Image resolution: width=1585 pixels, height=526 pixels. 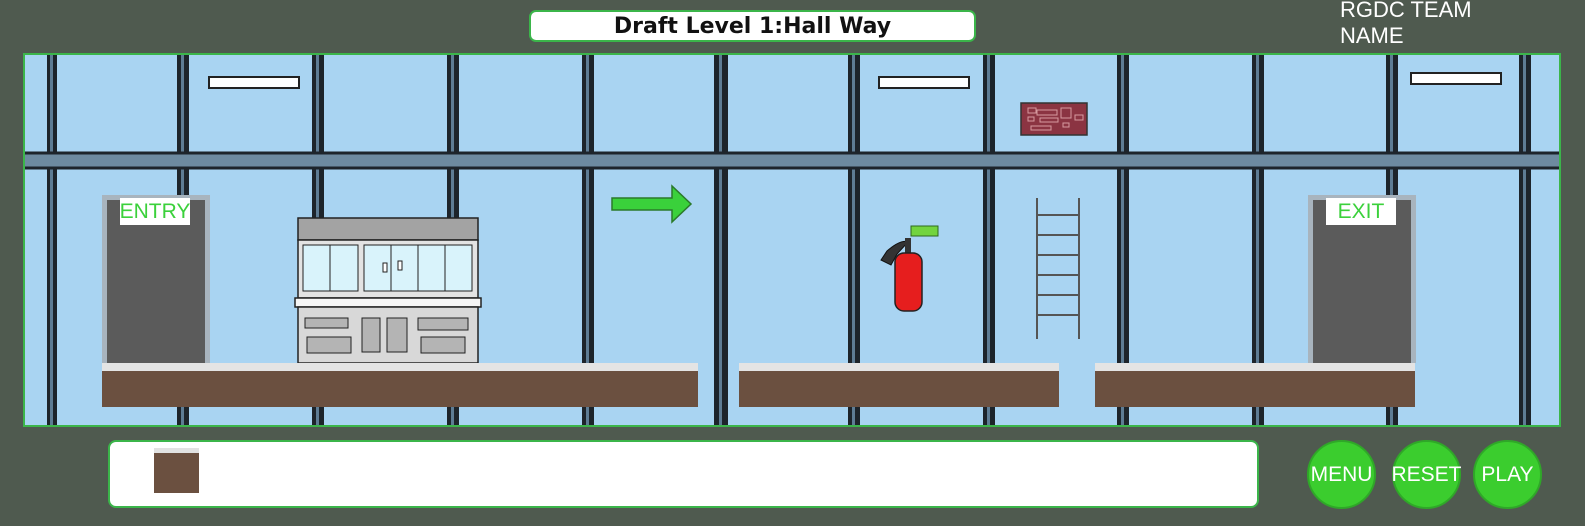 I want to click on horizontal-beam, so click(x=792, y=160).